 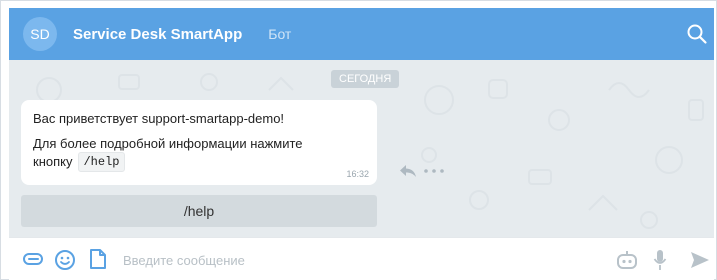 What do you see at coordinates (697, 34) in the screenshot?
I see `search-icon` at bounding box center [697, 34].